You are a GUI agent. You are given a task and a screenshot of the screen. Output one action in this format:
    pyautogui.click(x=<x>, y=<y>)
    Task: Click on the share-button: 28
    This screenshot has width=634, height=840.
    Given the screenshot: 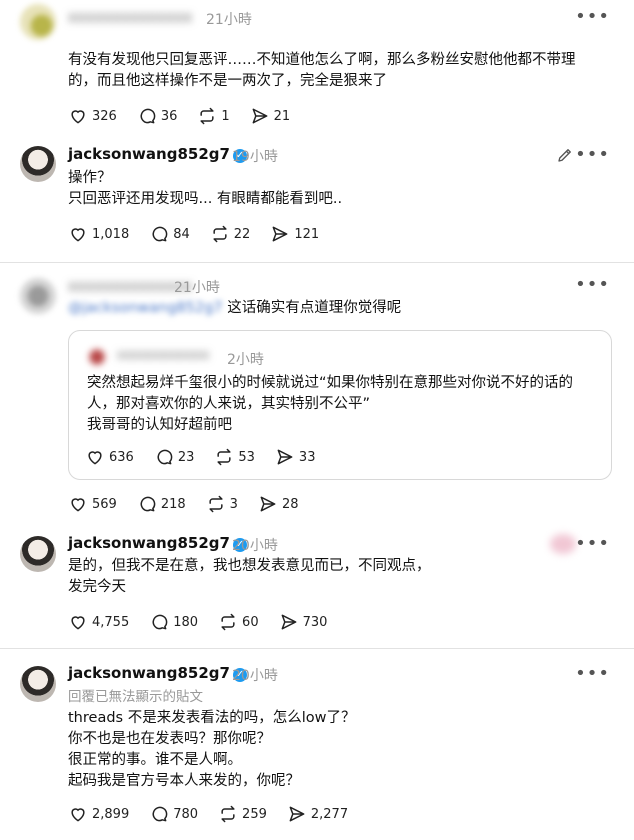 What is the action you would take?
    pyautogui.click(x=278, y=504)
    